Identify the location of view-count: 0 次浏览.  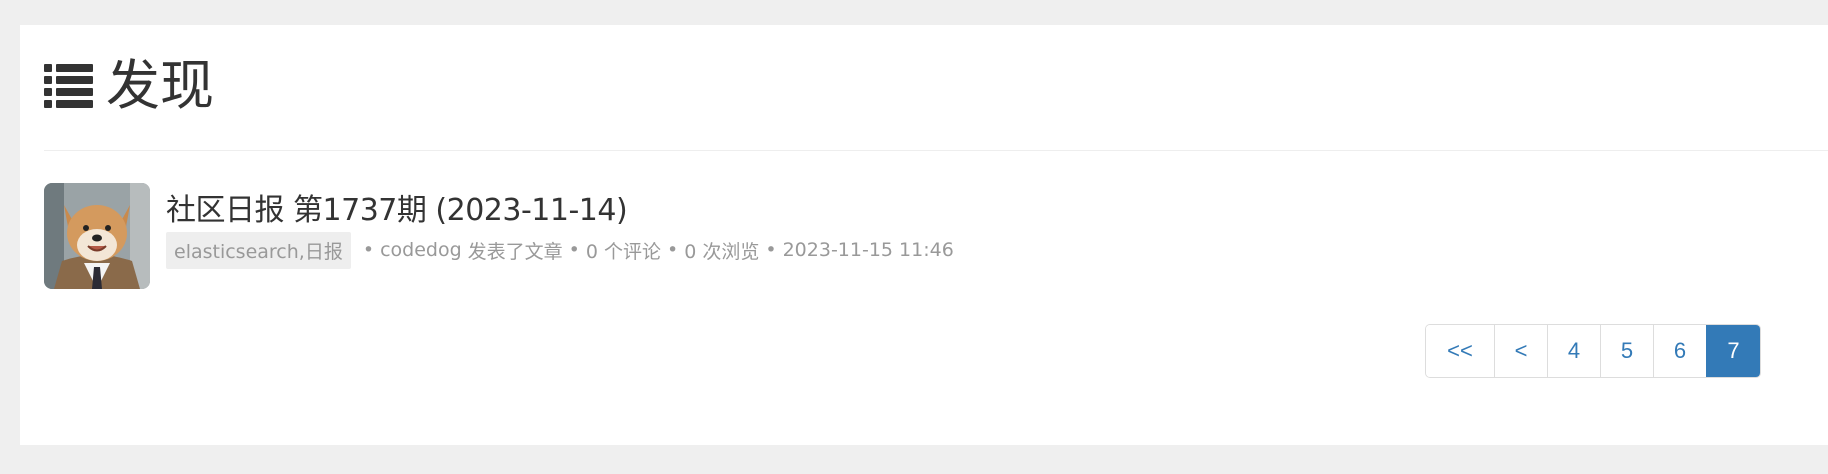
(722, 251).